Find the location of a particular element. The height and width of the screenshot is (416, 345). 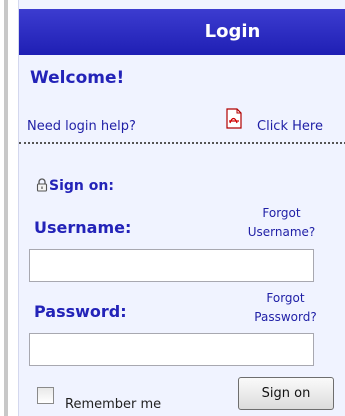

forgot-username-line2: Username? is located at coordinates (281, 232).